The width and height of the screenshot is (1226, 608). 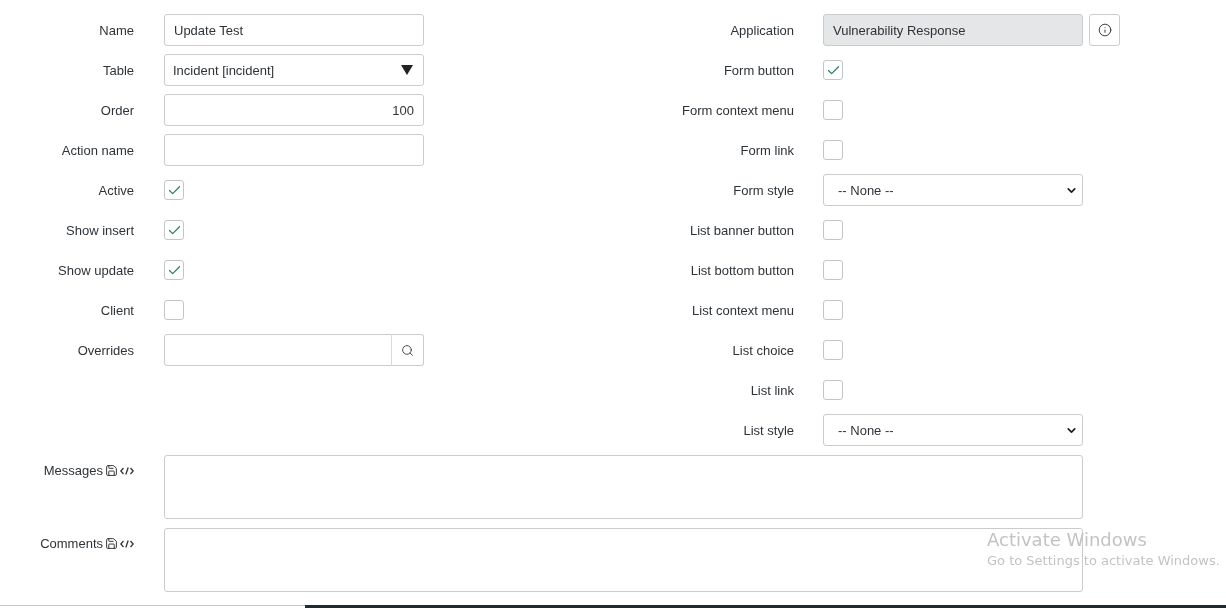 What do you see at coordinates (96, 270) in the screenshot?
I see `field-label: Show update` at bounding box center [96, 270].